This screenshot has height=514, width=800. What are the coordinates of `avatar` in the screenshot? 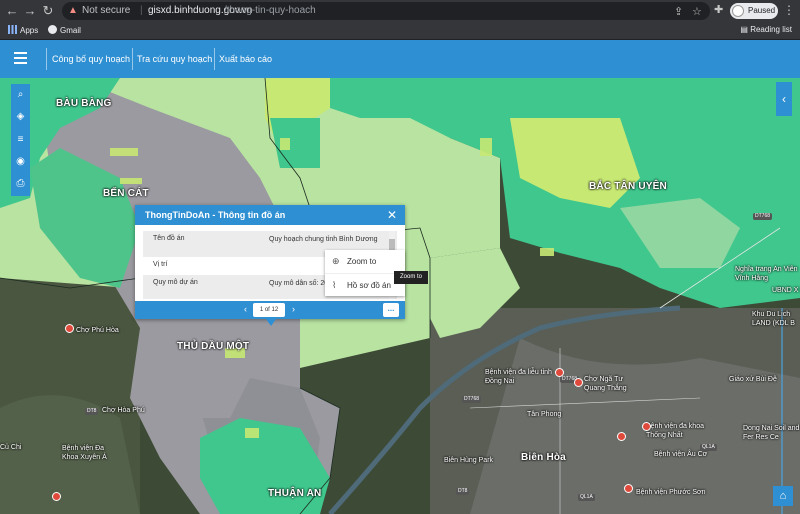 It's located at (738, 11).